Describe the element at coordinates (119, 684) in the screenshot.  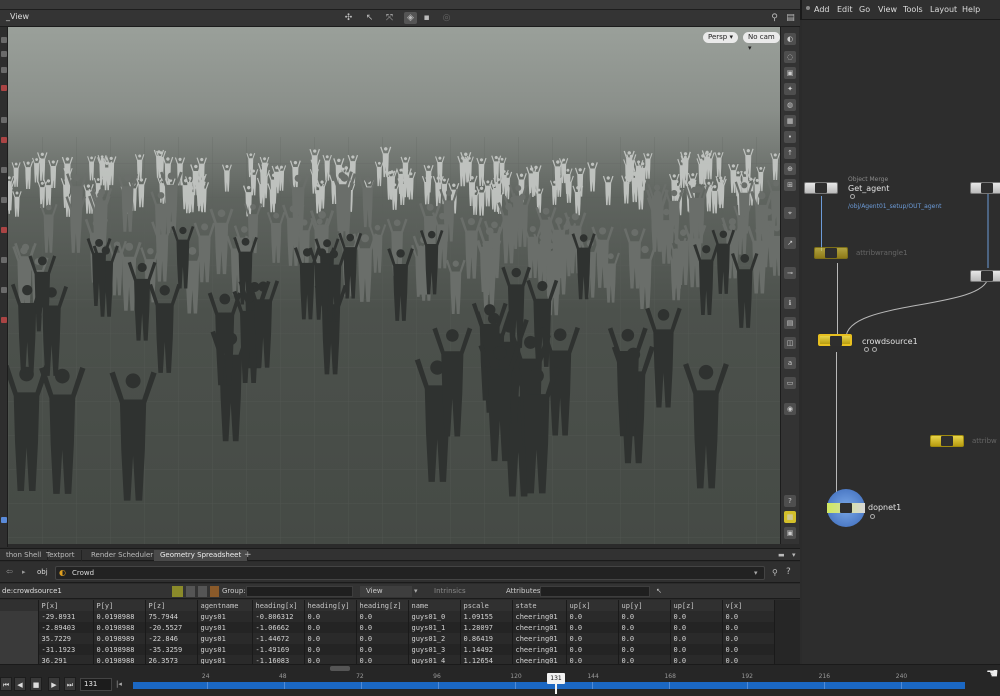
I see `step-back-icon: |◂` at that location.